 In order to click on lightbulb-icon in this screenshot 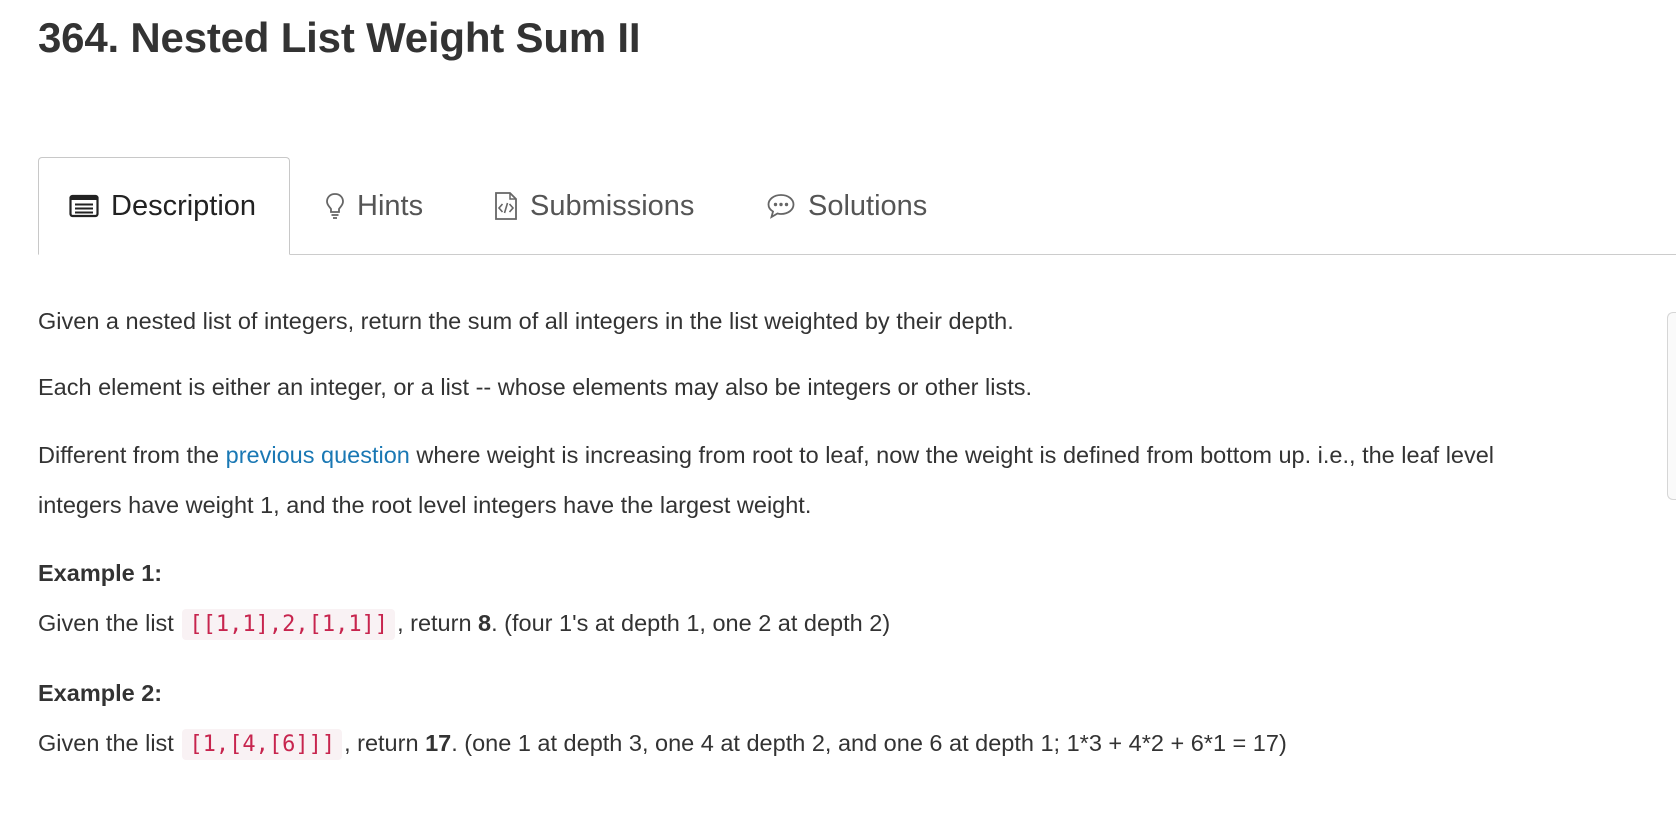, I will do `click(335, 206)`.